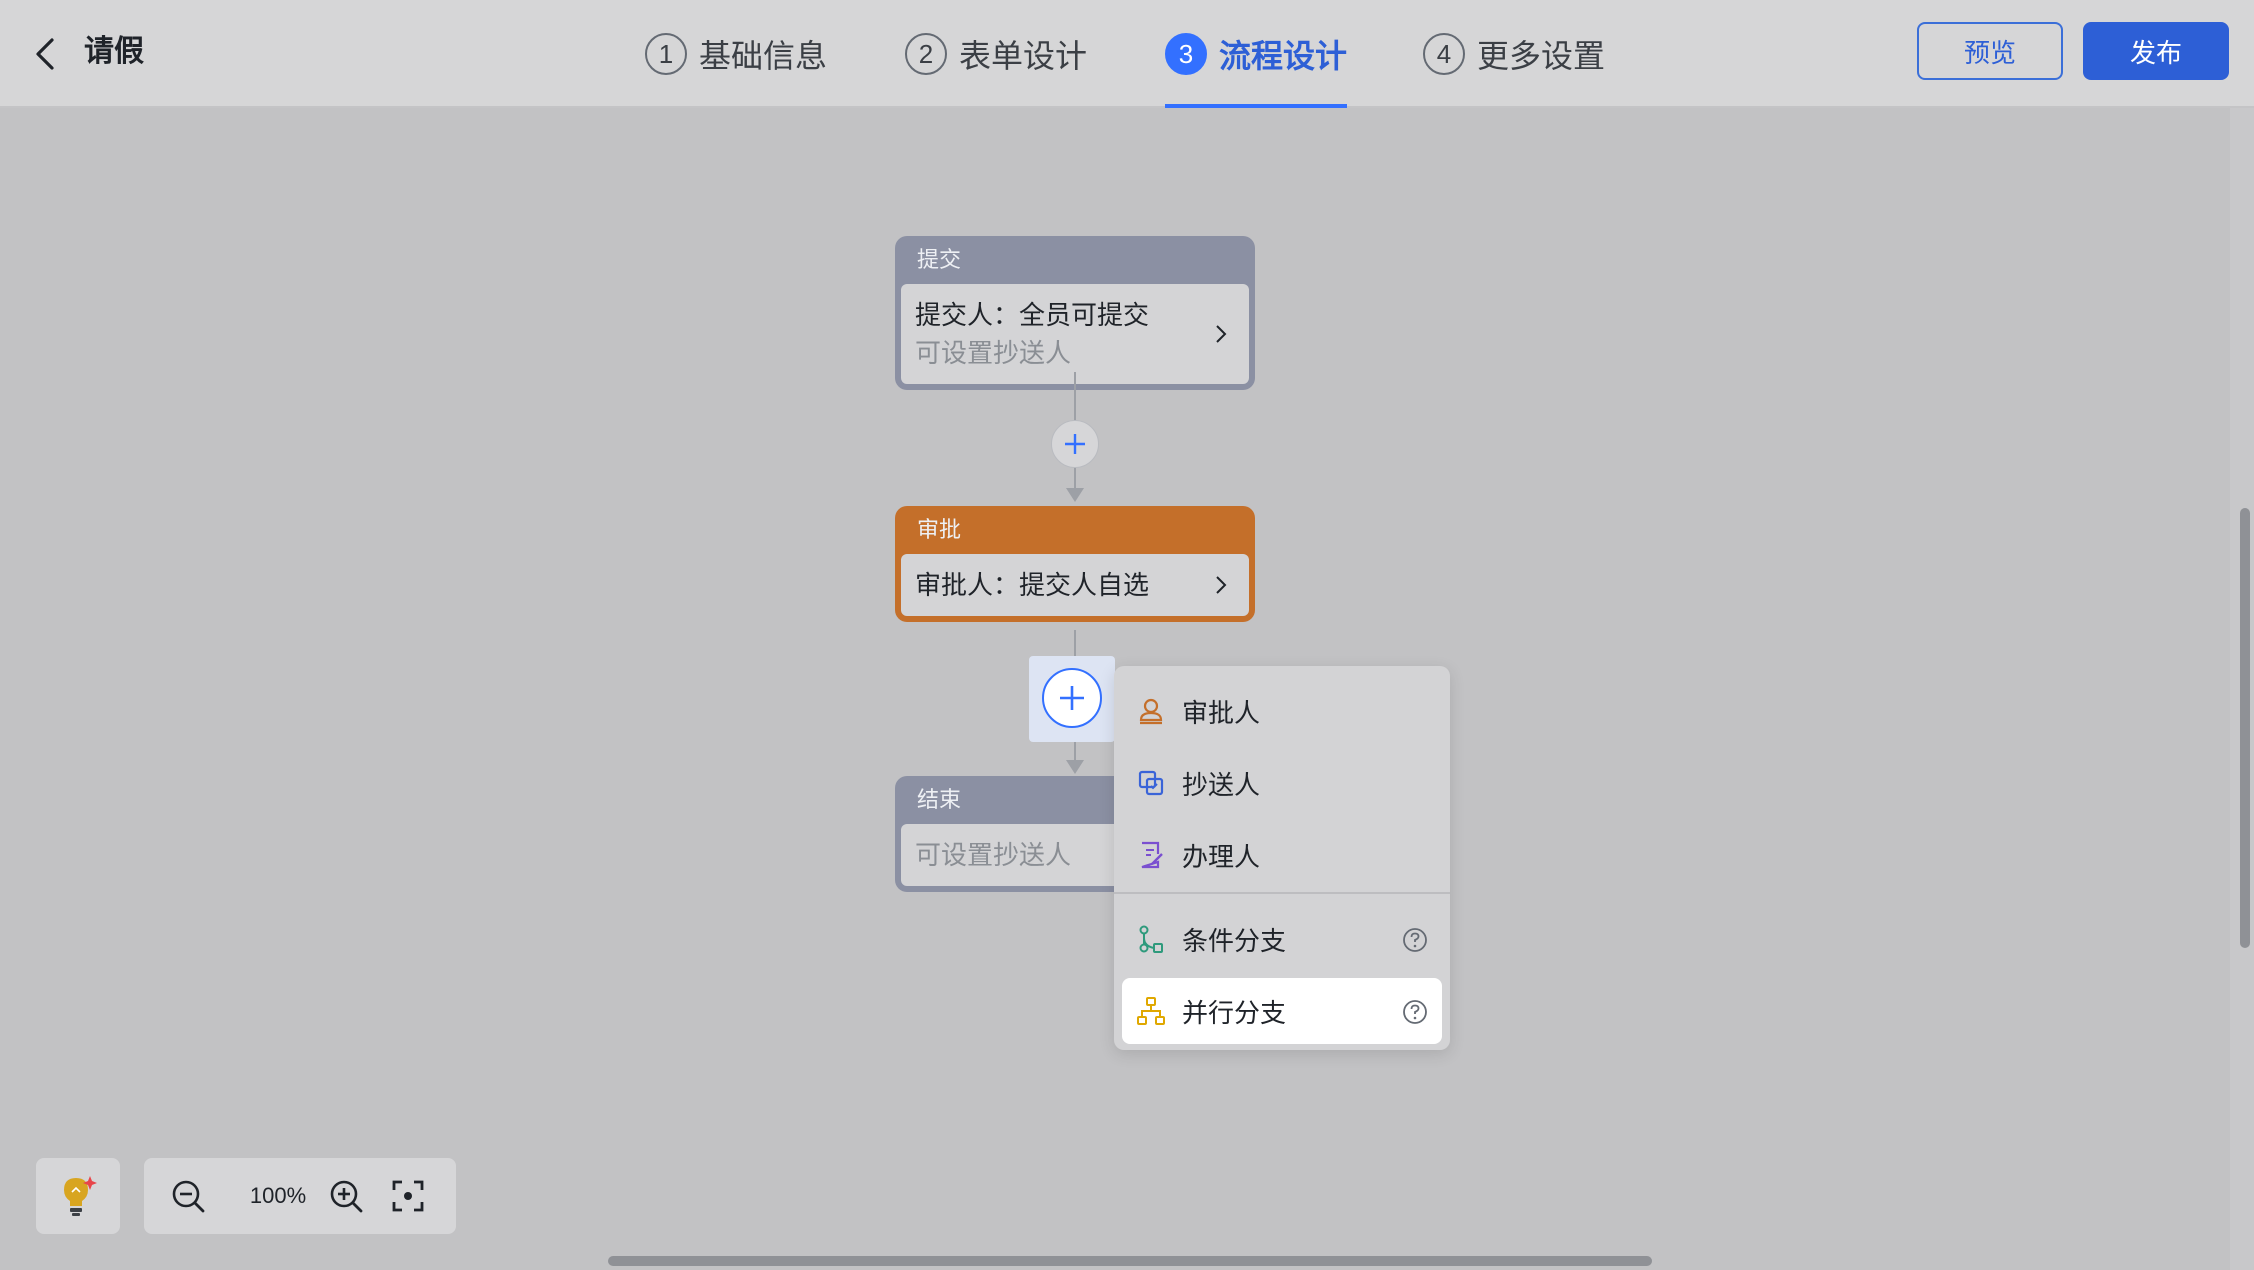 The height and width of the screenshot is (1270, 2254). Describe the element at coordinates (1221, 712) in the screenshot. I see `menu-item-label: 审批人` at that location.